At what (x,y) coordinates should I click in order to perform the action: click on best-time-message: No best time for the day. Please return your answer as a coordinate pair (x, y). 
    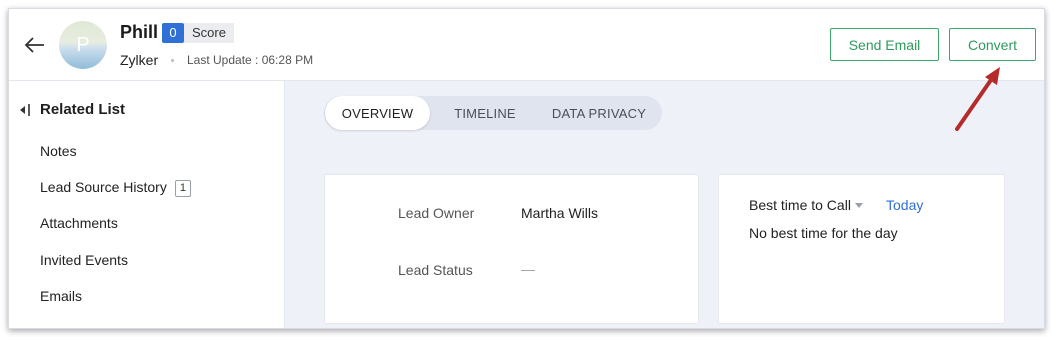
    Looking at the image, I should click on (823, 233).